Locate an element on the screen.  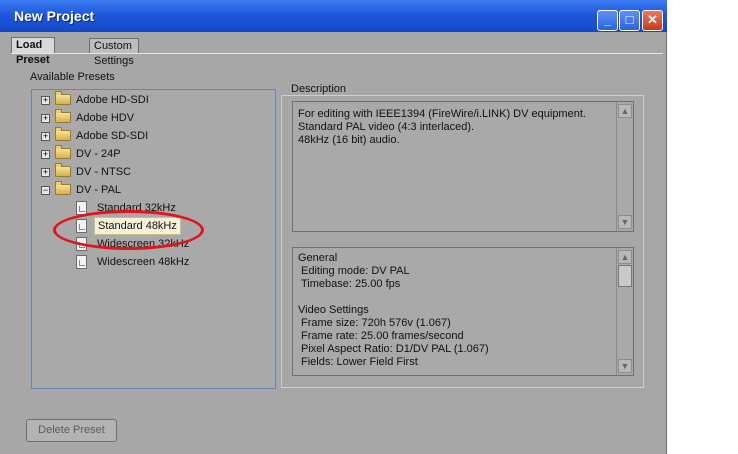
details-line: Pixel Aspect Ratio: D1/DV PAL (1.067) is located at coordinates (395, 349).